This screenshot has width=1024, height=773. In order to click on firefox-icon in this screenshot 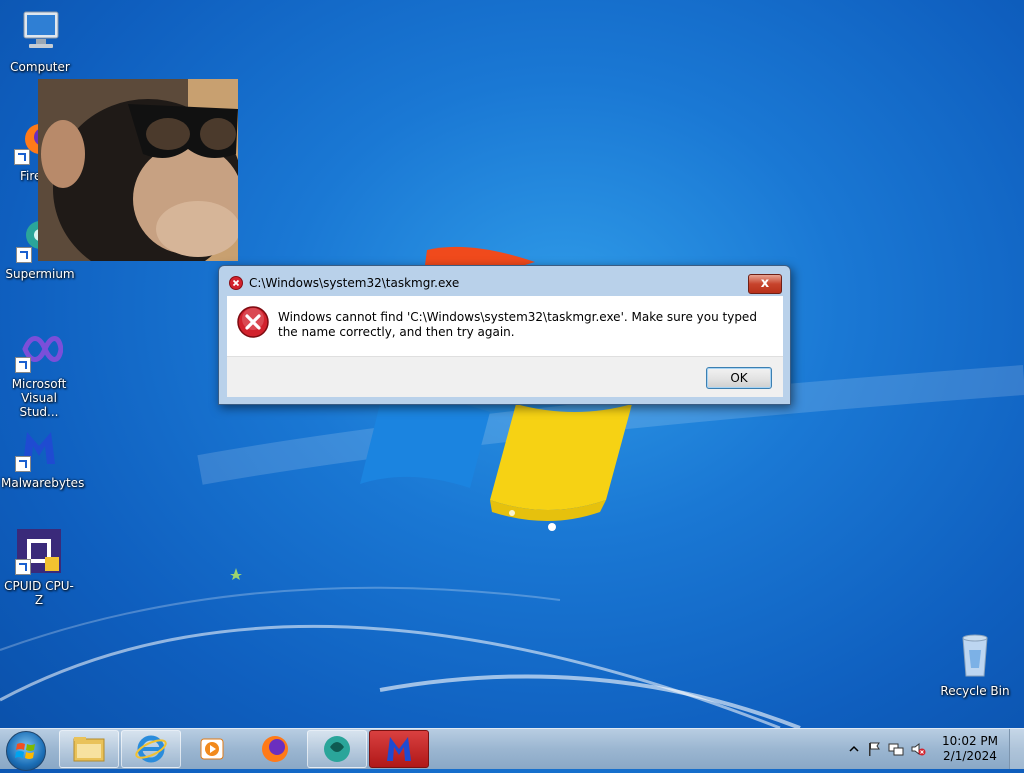, I will do `click(275, 749)`.